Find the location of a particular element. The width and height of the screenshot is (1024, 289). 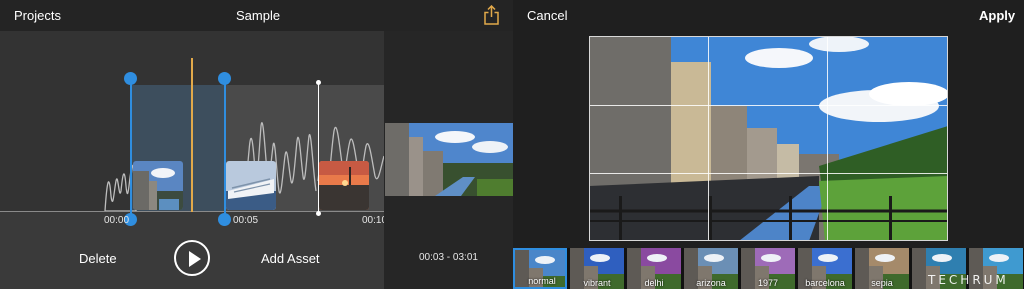

grid-line-v2 is located at coordinates (827, 138).